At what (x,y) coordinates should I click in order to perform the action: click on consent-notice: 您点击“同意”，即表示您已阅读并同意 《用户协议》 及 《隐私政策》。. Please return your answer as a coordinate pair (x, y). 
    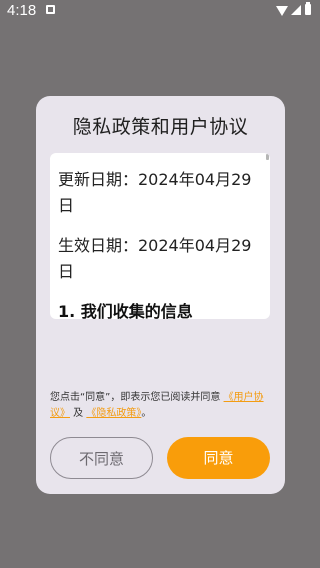
    Looking at the image, I should click on (163, 406).